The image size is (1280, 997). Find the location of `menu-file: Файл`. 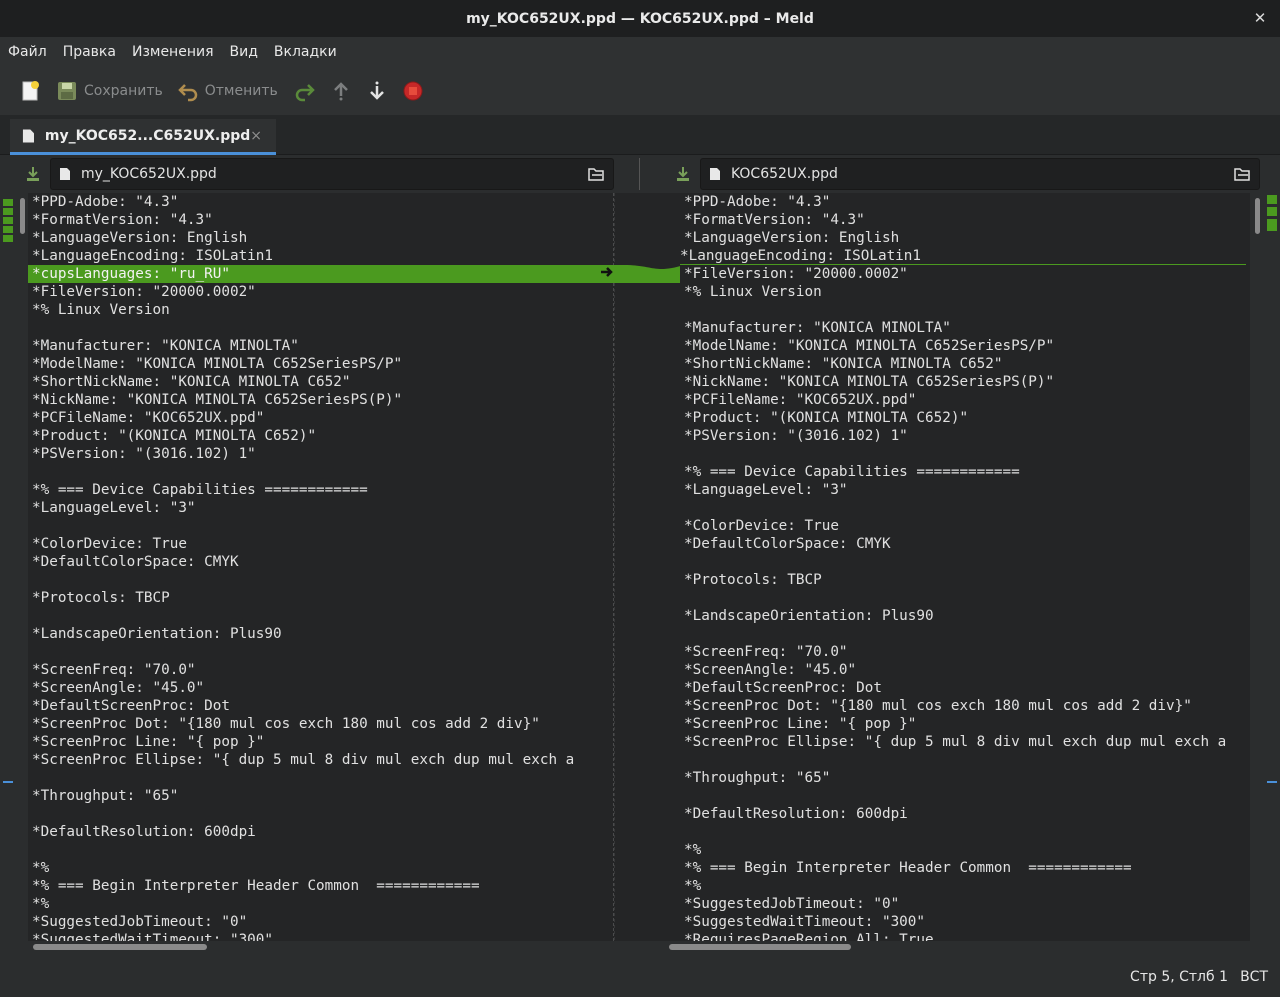

menu-file: Файл is located at coordinates (27, 52).